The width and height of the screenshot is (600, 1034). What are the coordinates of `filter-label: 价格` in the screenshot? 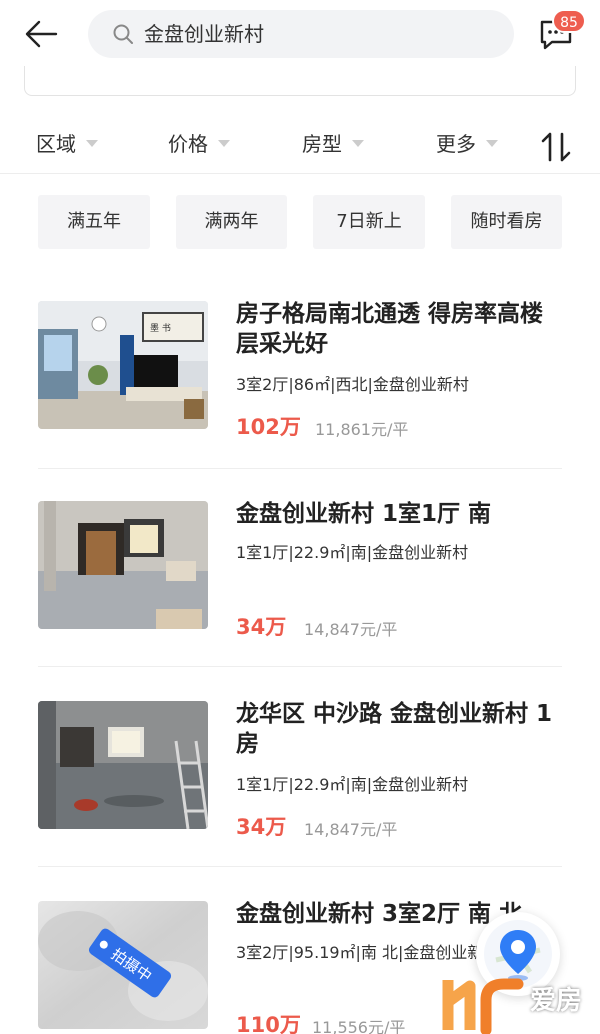 It's located at (188, 144).